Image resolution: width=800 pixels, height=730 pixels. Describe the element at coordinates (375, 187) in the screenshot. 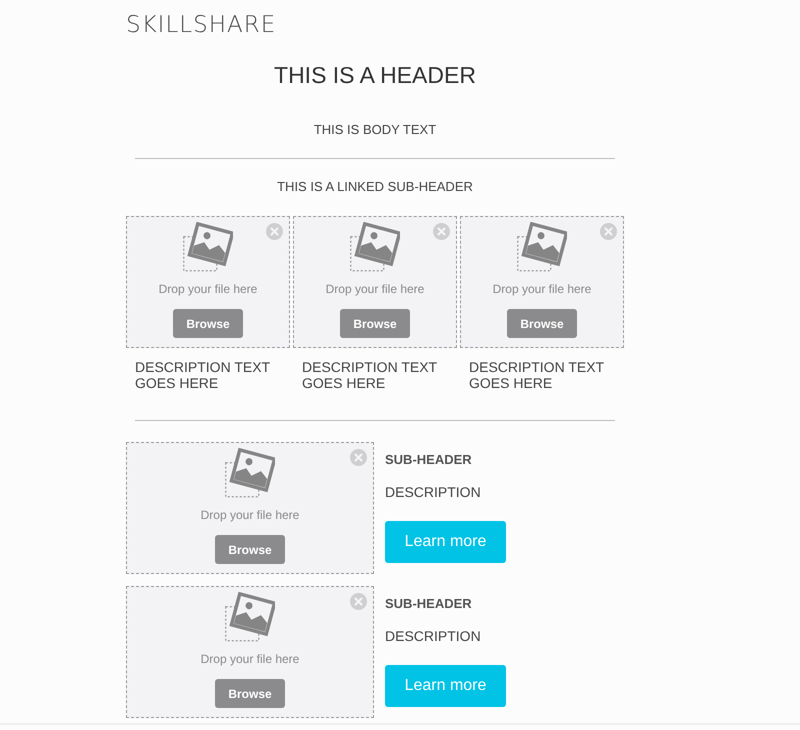

I see `linked-subheader: THIS IS A LINKED SUB-HEADER` at that location.